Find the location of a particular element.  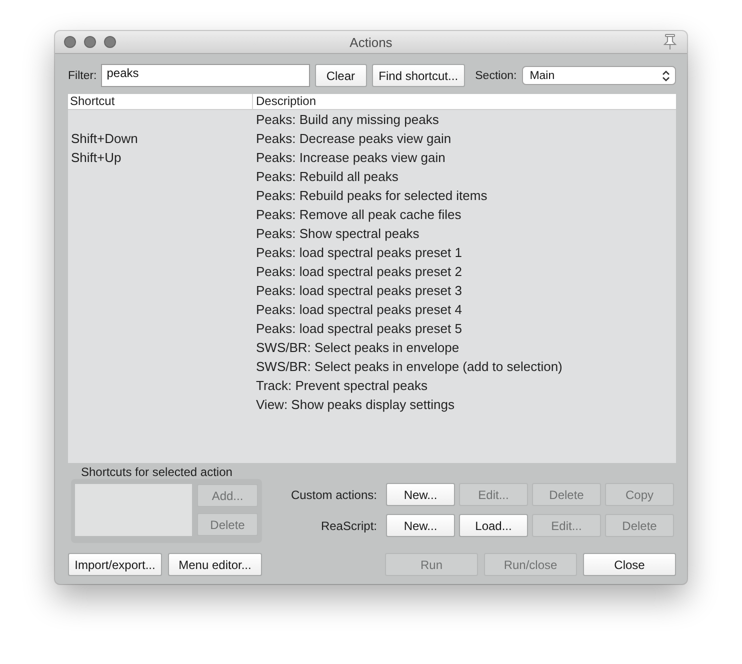

section-label: Section: is located at coordinates (496, 76).